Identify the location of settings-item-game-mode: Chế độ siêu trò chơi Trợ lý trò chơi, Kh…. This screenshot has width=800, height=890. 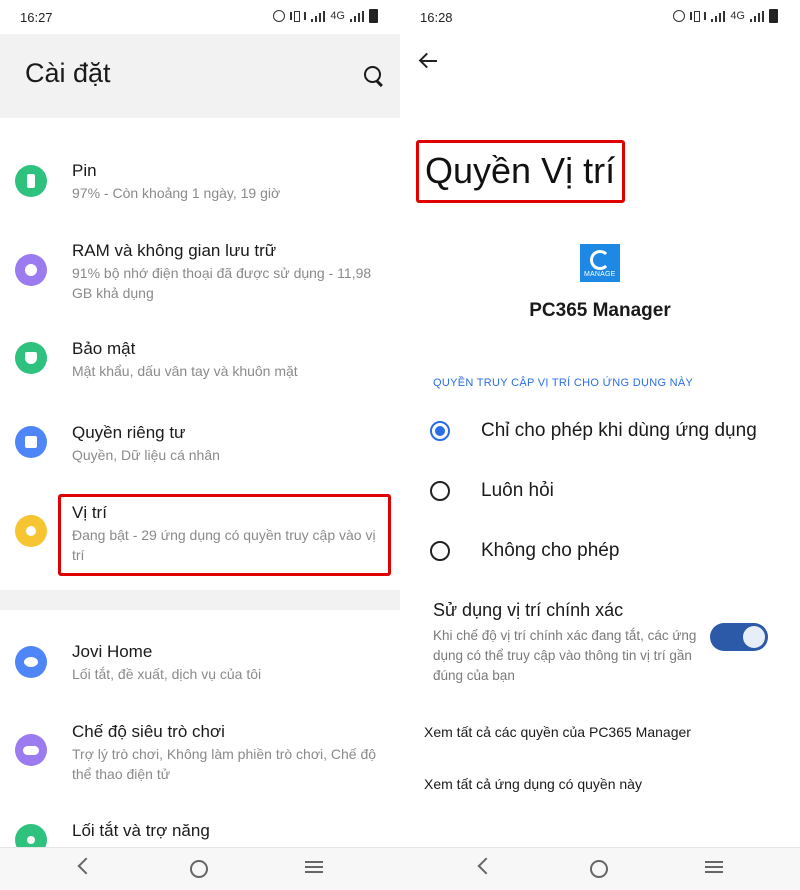
(200, 751).